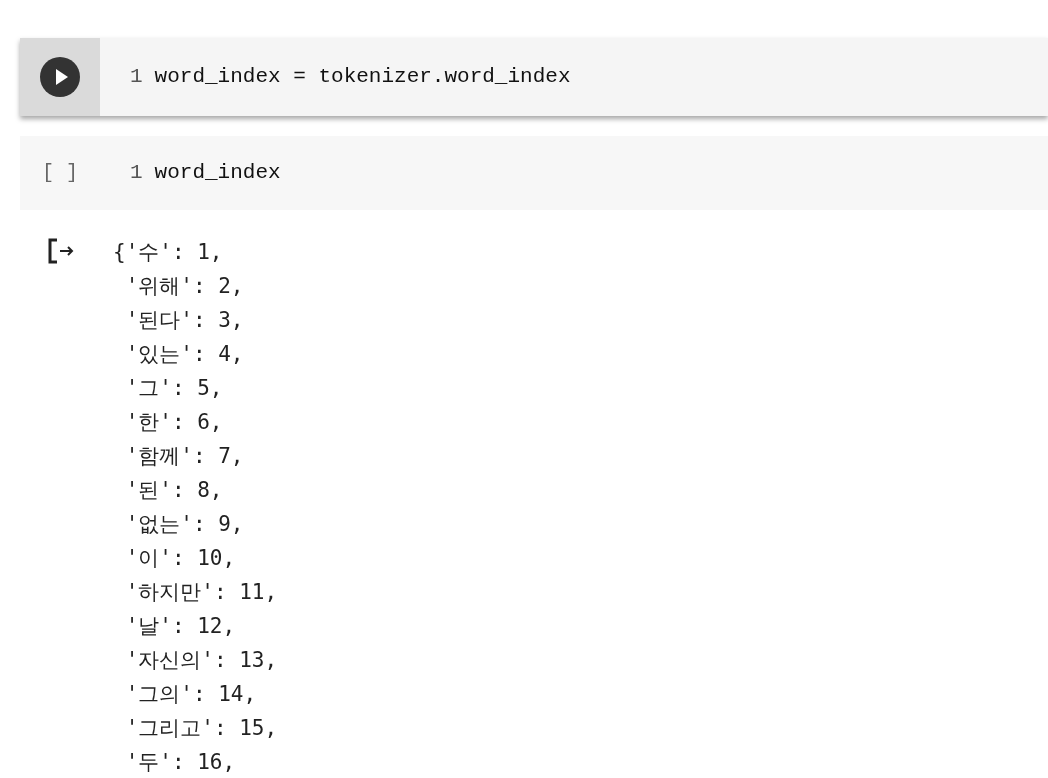  I want to click on output-line: '없는': 9,, so click(184, 524).